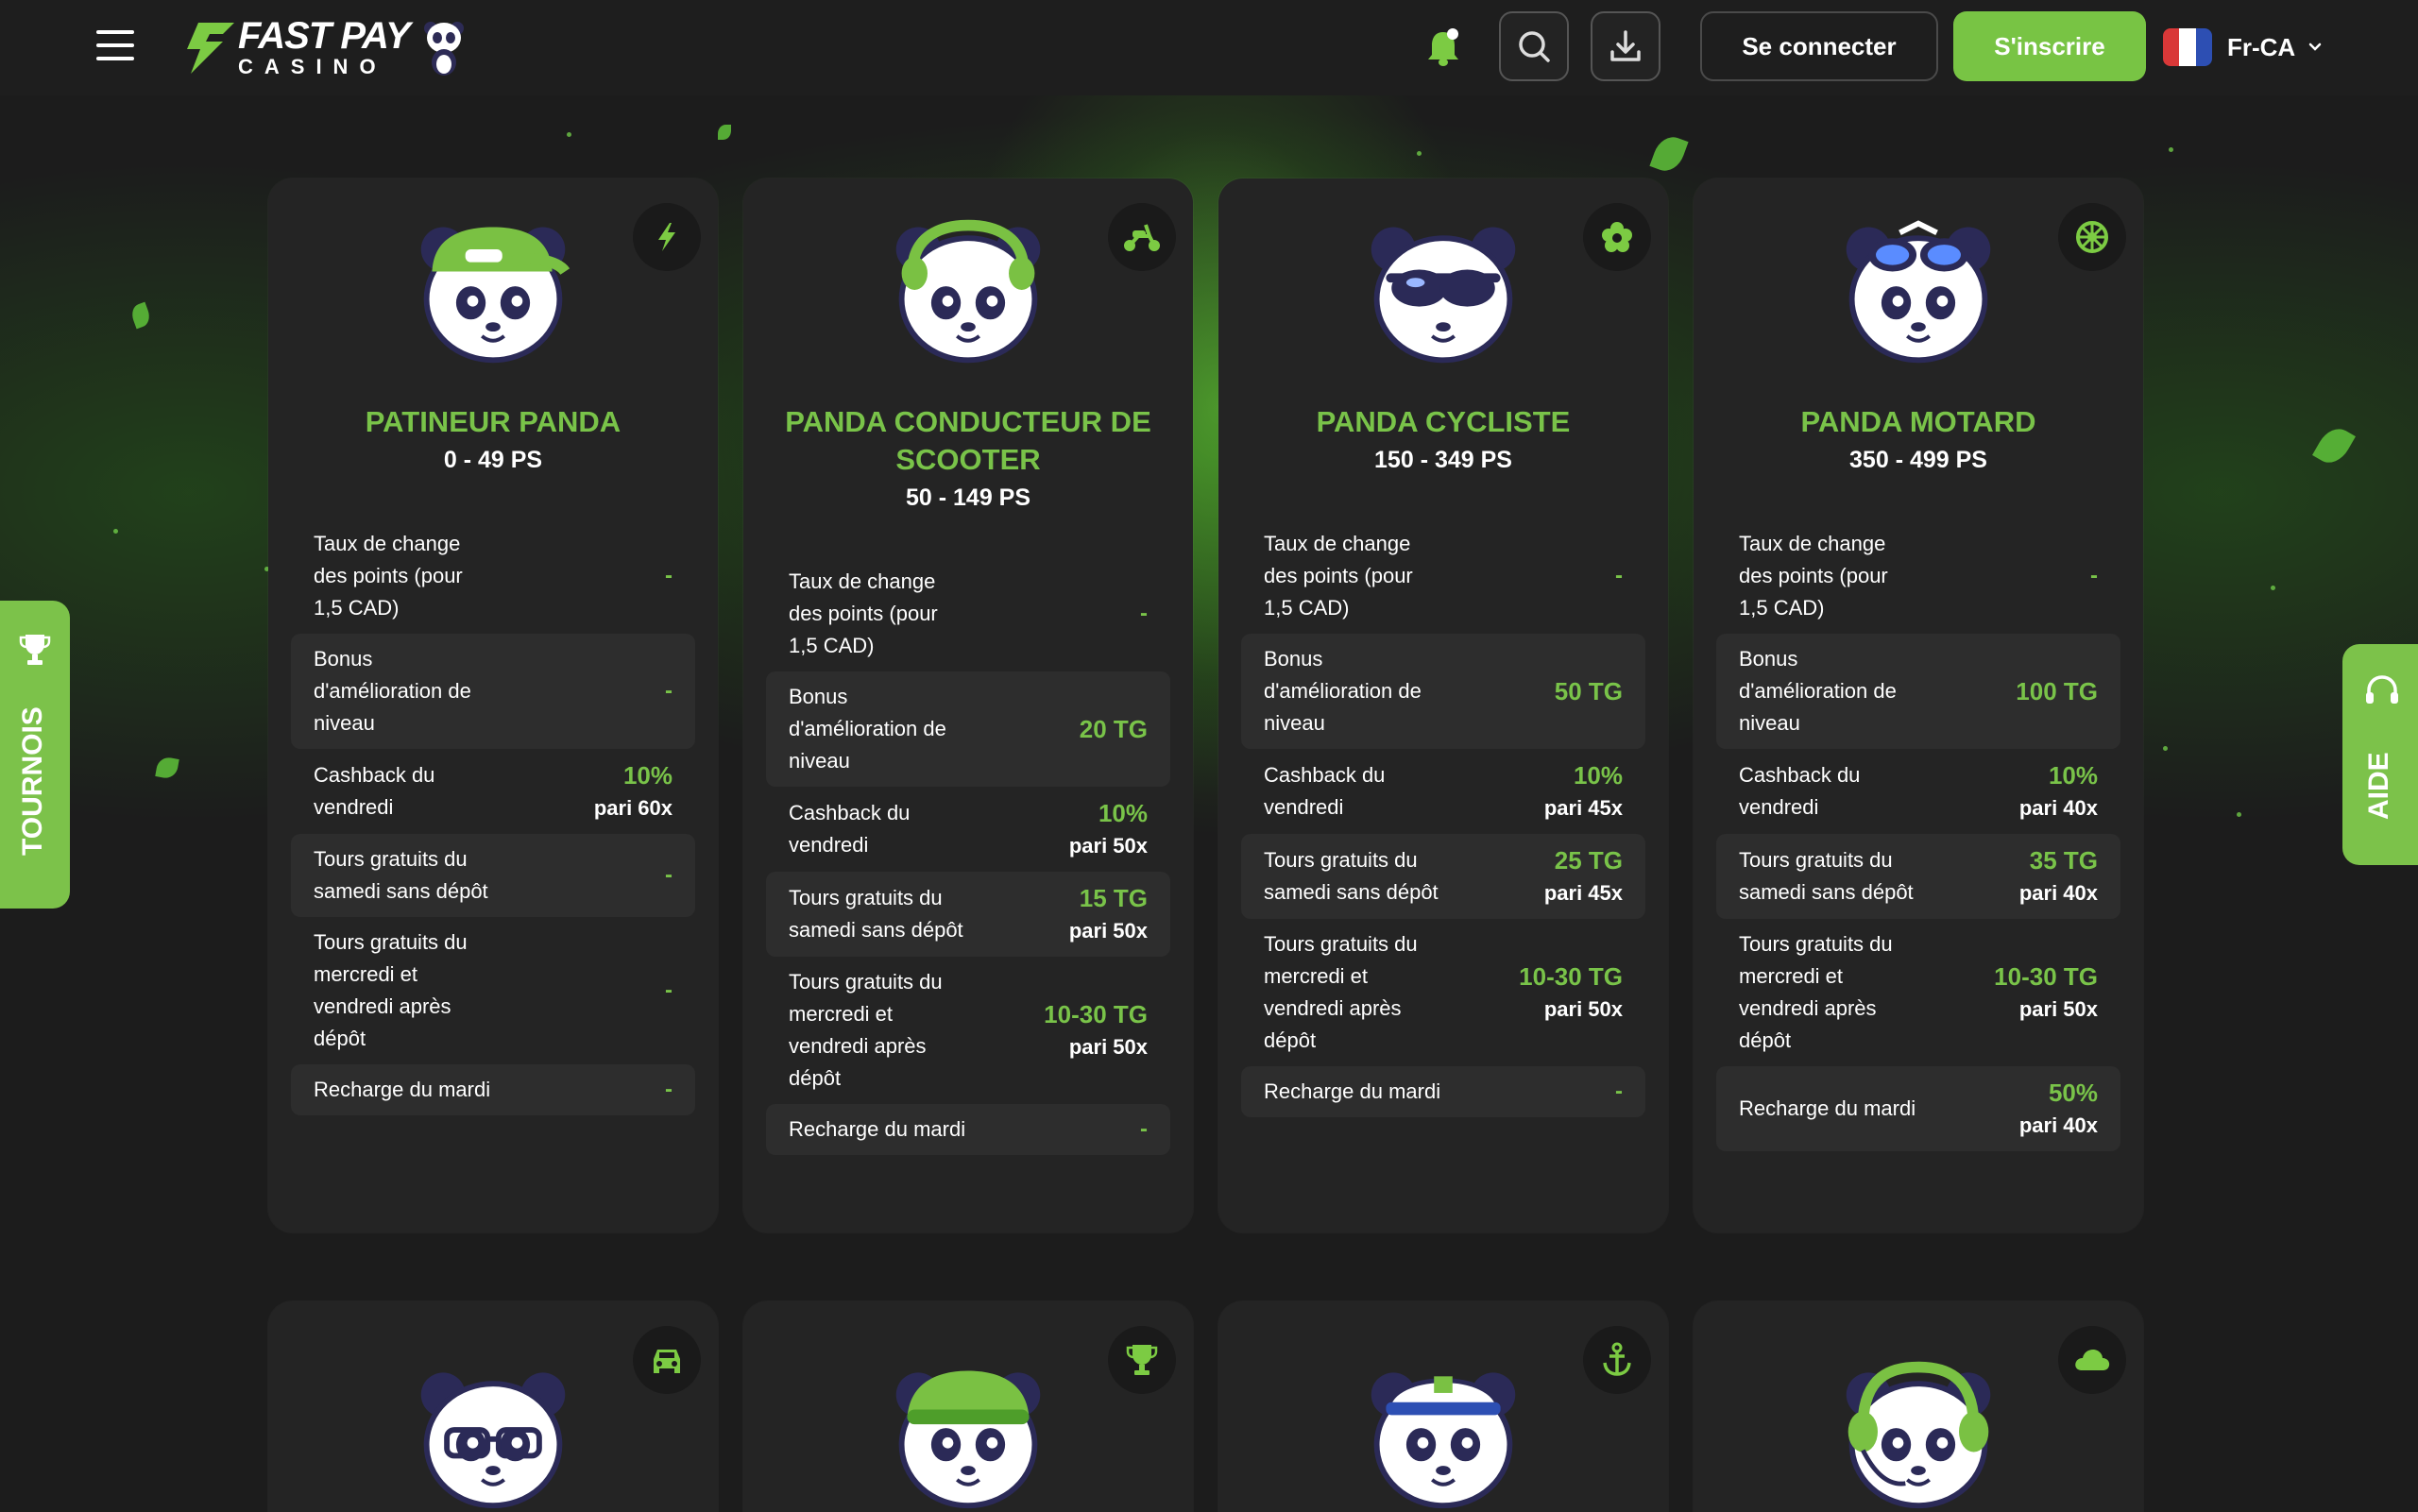 The image size is (2418, 1512). What do you see at coordinates (1113, 898) in the screenshot?
I see `benefit-amount: 15 TG` at bounding box center [1113, 898].